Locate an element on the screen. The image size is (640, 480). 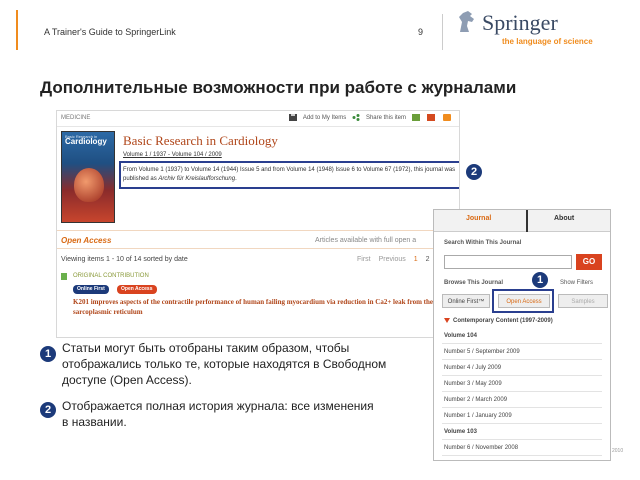
share-button: Share this item is located at coordinates (379, 117).